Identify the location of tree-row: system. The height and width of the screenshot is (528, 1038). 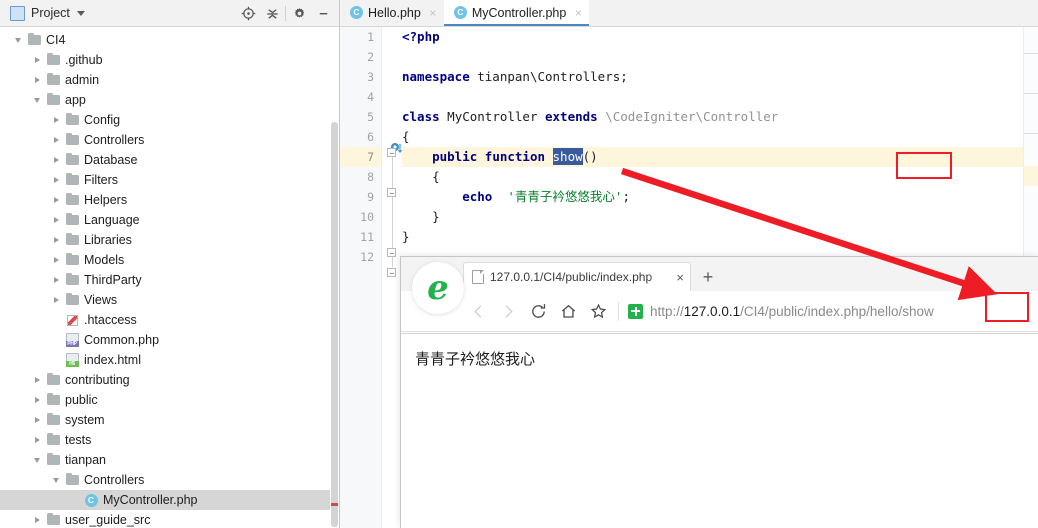
(169, 420).